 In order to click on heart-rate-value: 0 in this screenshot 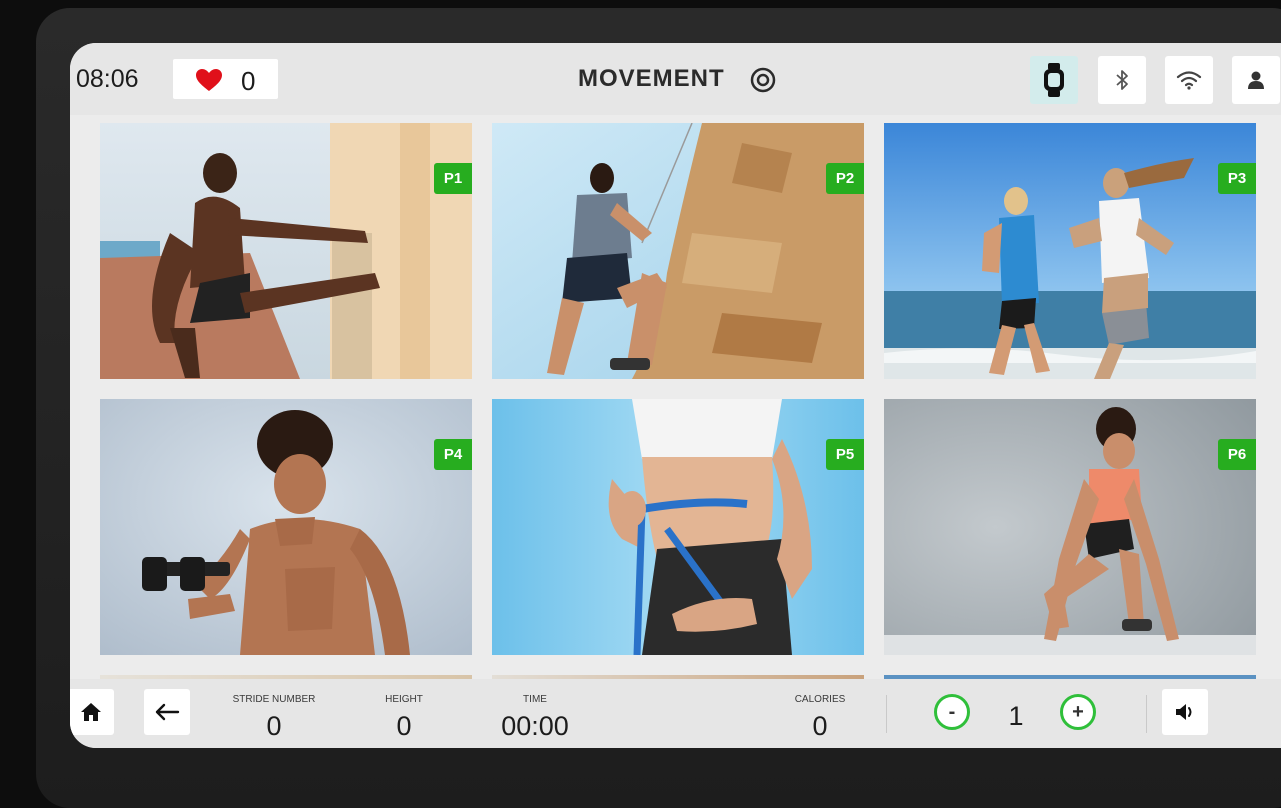, I will do `click(248, 81)`.